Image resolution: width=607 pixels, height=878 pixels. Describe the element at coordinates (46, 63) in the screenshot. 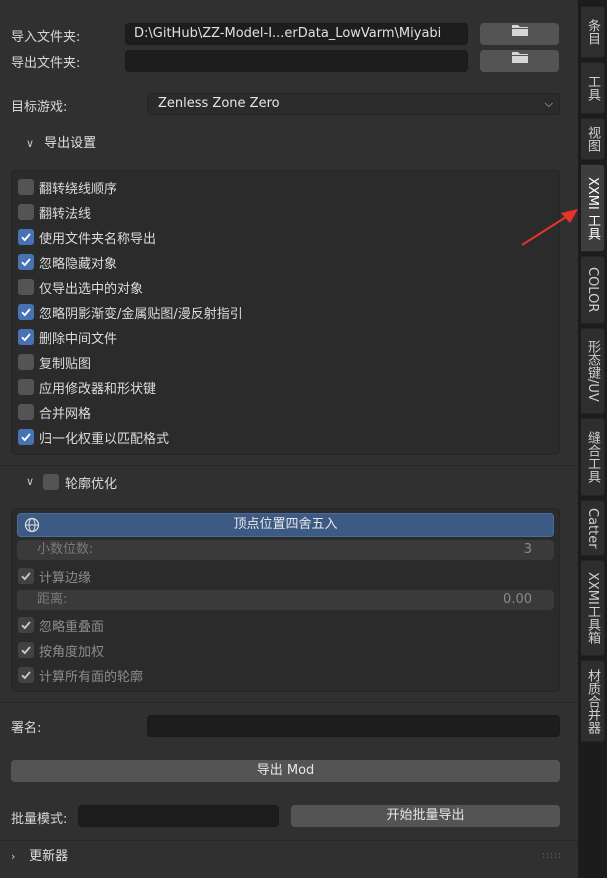

I see `export-folder-label: 导出文件夹:` at that location.